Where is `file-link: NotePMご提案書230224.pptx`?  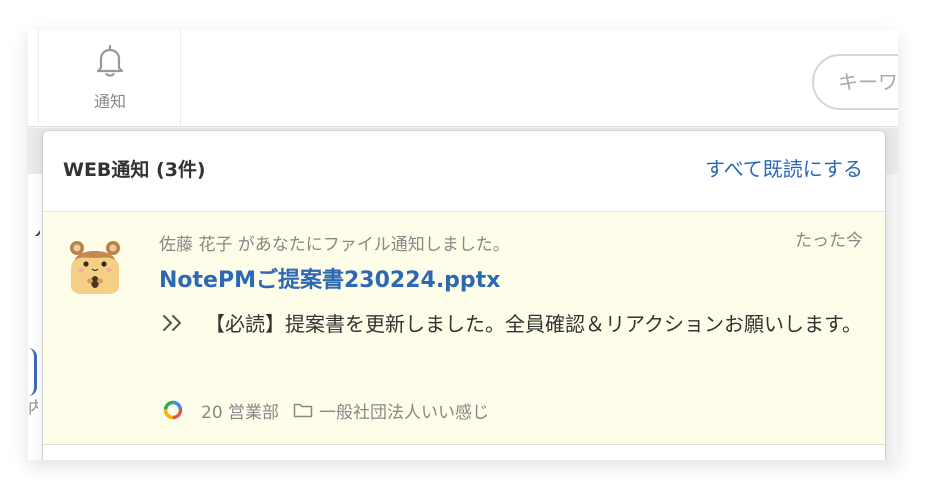 file-link: NotePMご提案書230224.pptx is located at coordinates (329, 278).